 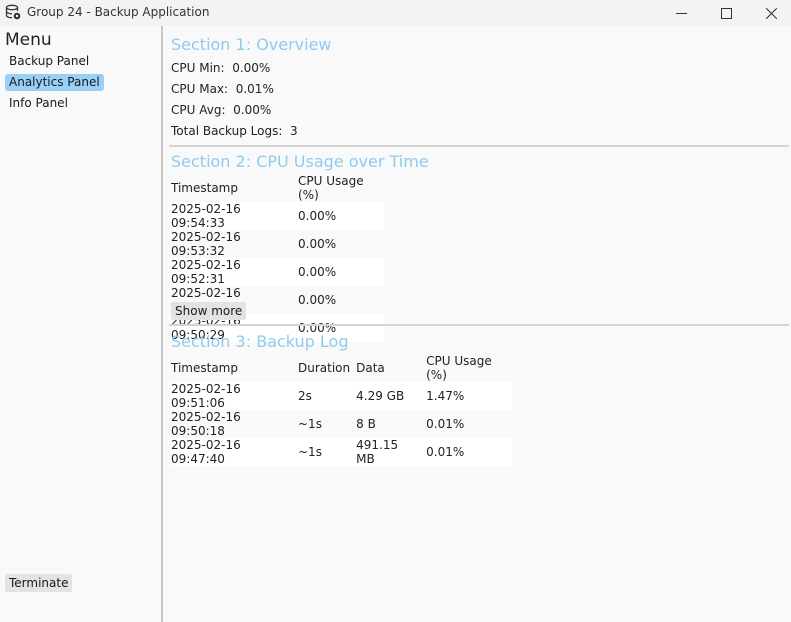 I want to click on cell-data: 491.15 MB, so click(x=391, y=452).